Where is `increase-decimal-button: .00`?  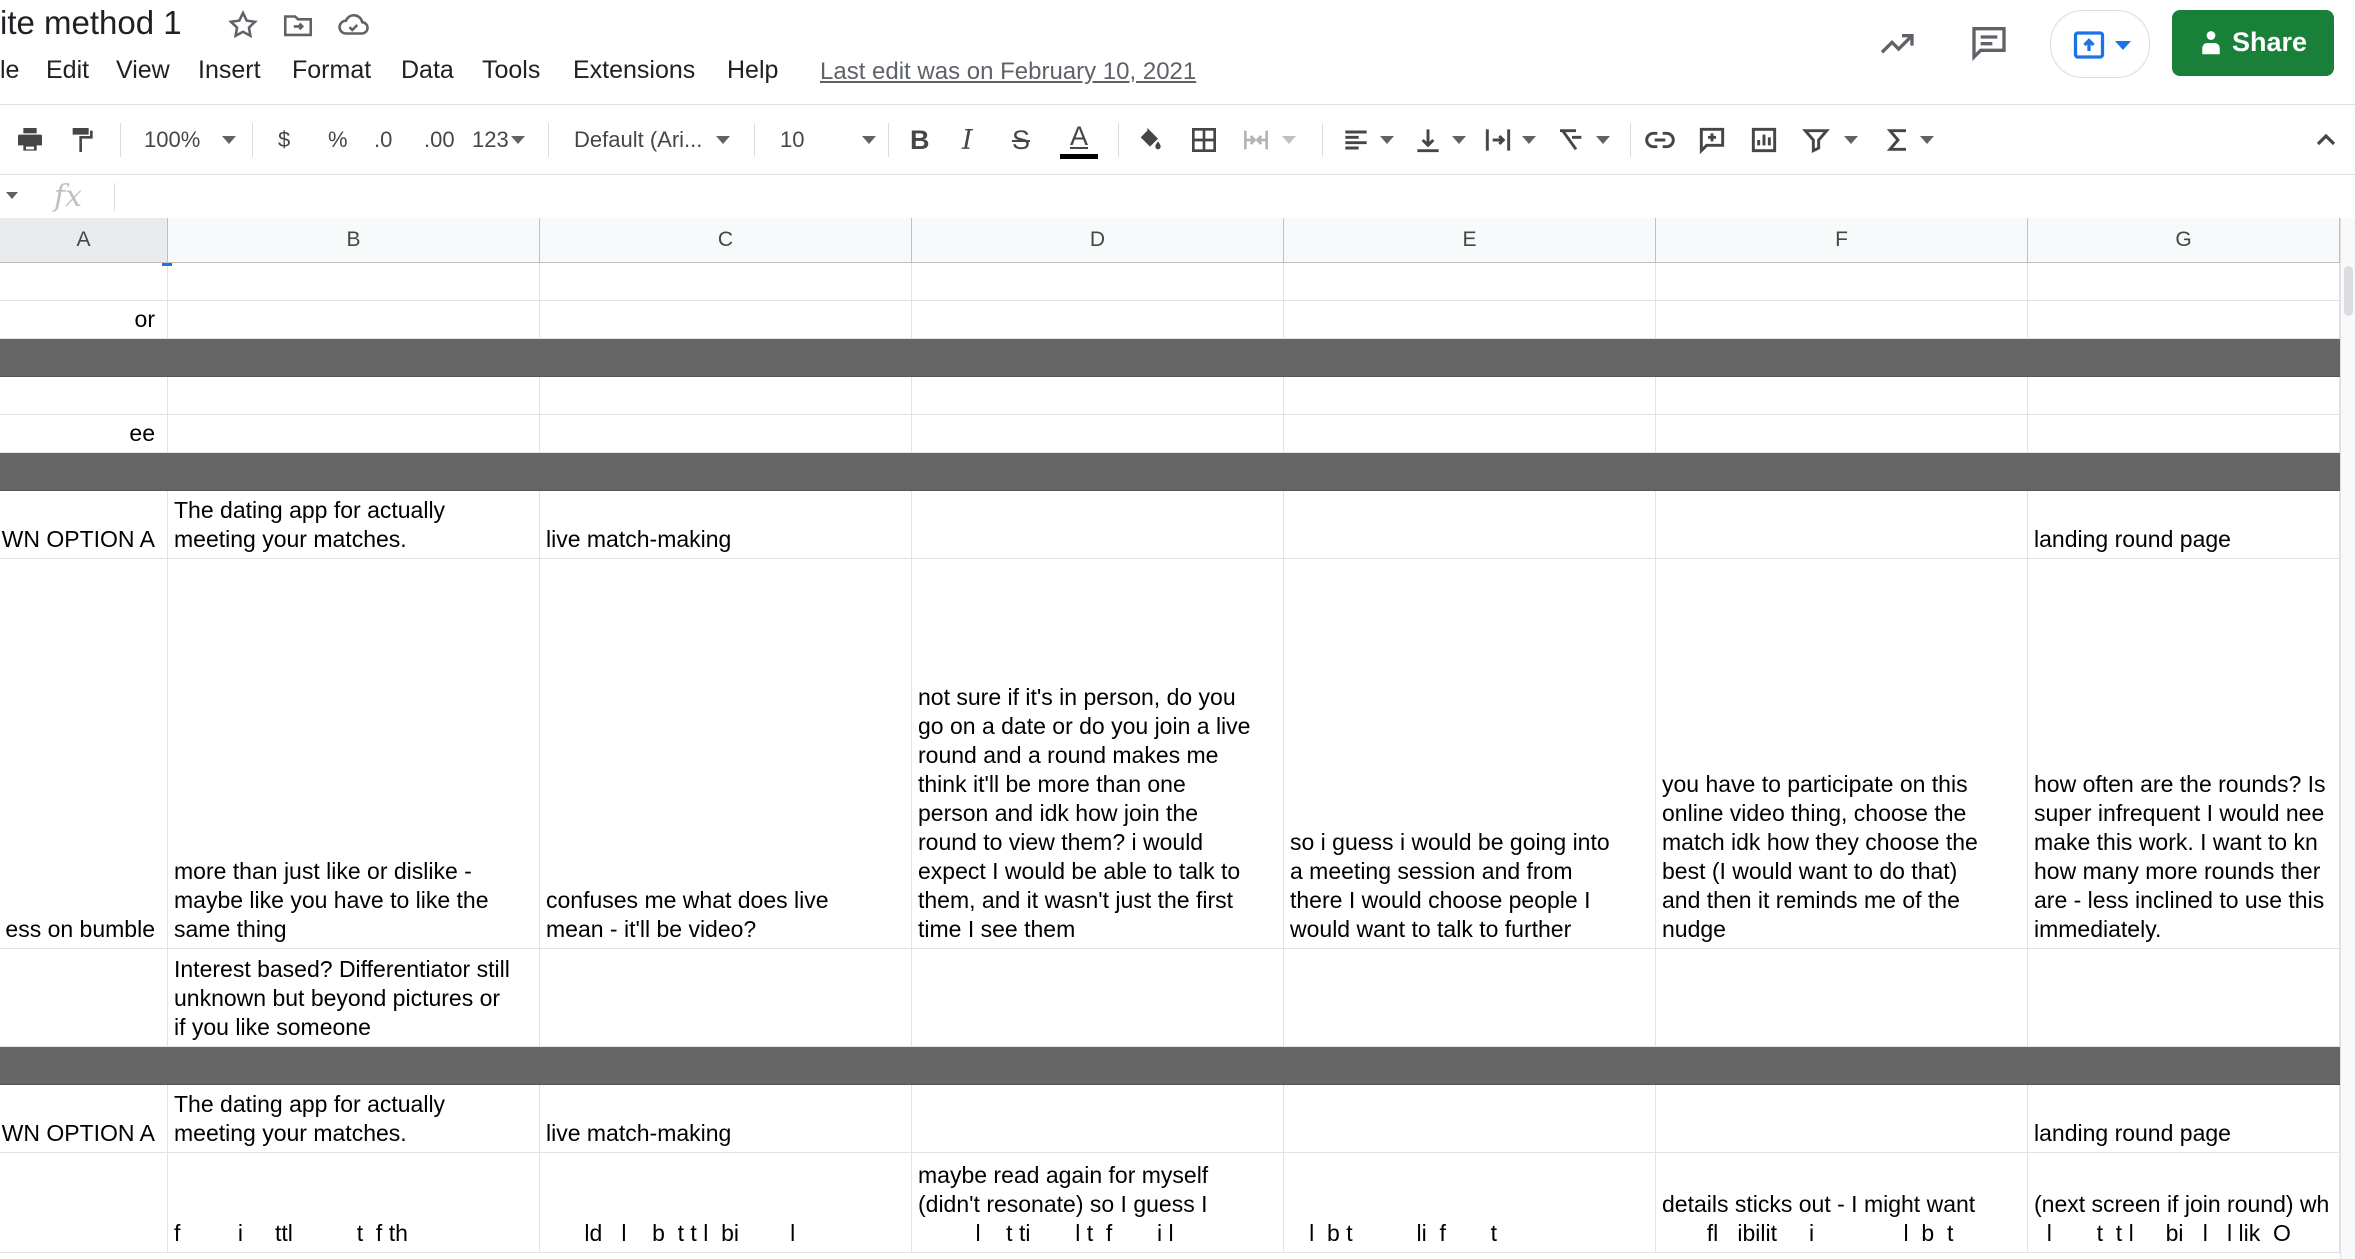
increase-decimal-button: .00 is located at coordinates (439, 140).